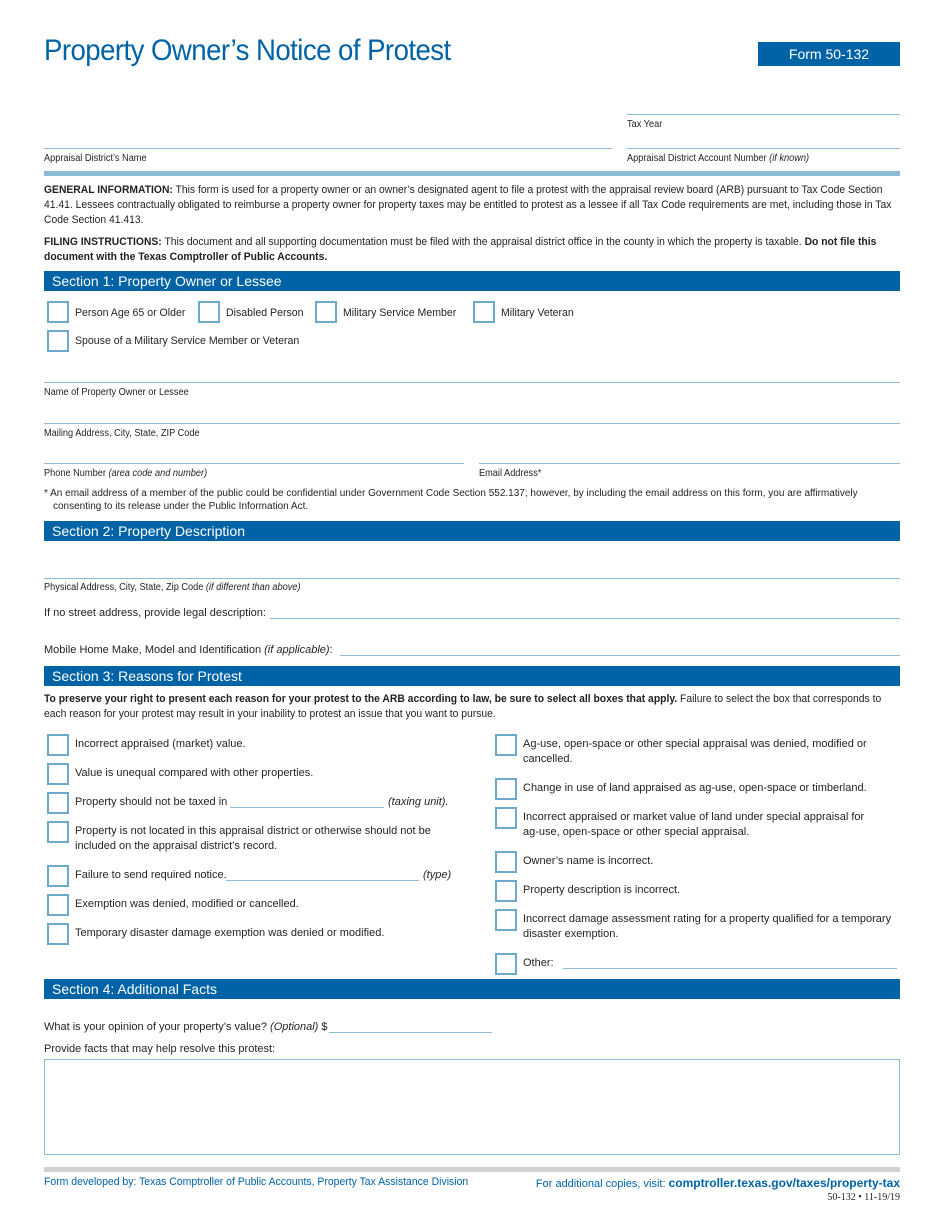  What do you see at coordinates (588, 861) in the screenshot?
I see `reason-label: Owner’s name is incorrect.` at bounding box center [588, 861].